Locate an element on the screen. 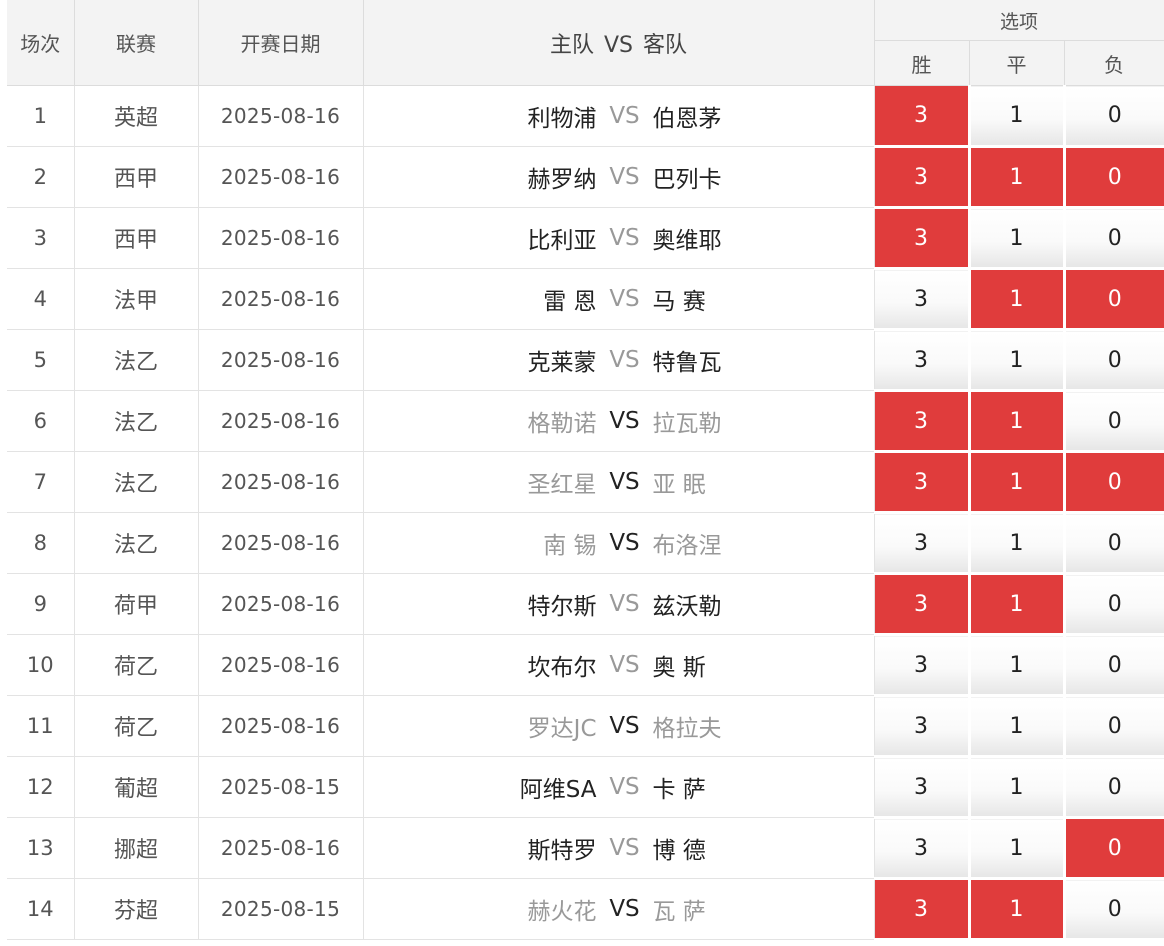 Image resolution: width=1164 pixels, height=946 pixels. match-row: 10 荷乙 2025-08-16 坎布尔 VS 奥 斯310 is located at coordinates (585, 665).